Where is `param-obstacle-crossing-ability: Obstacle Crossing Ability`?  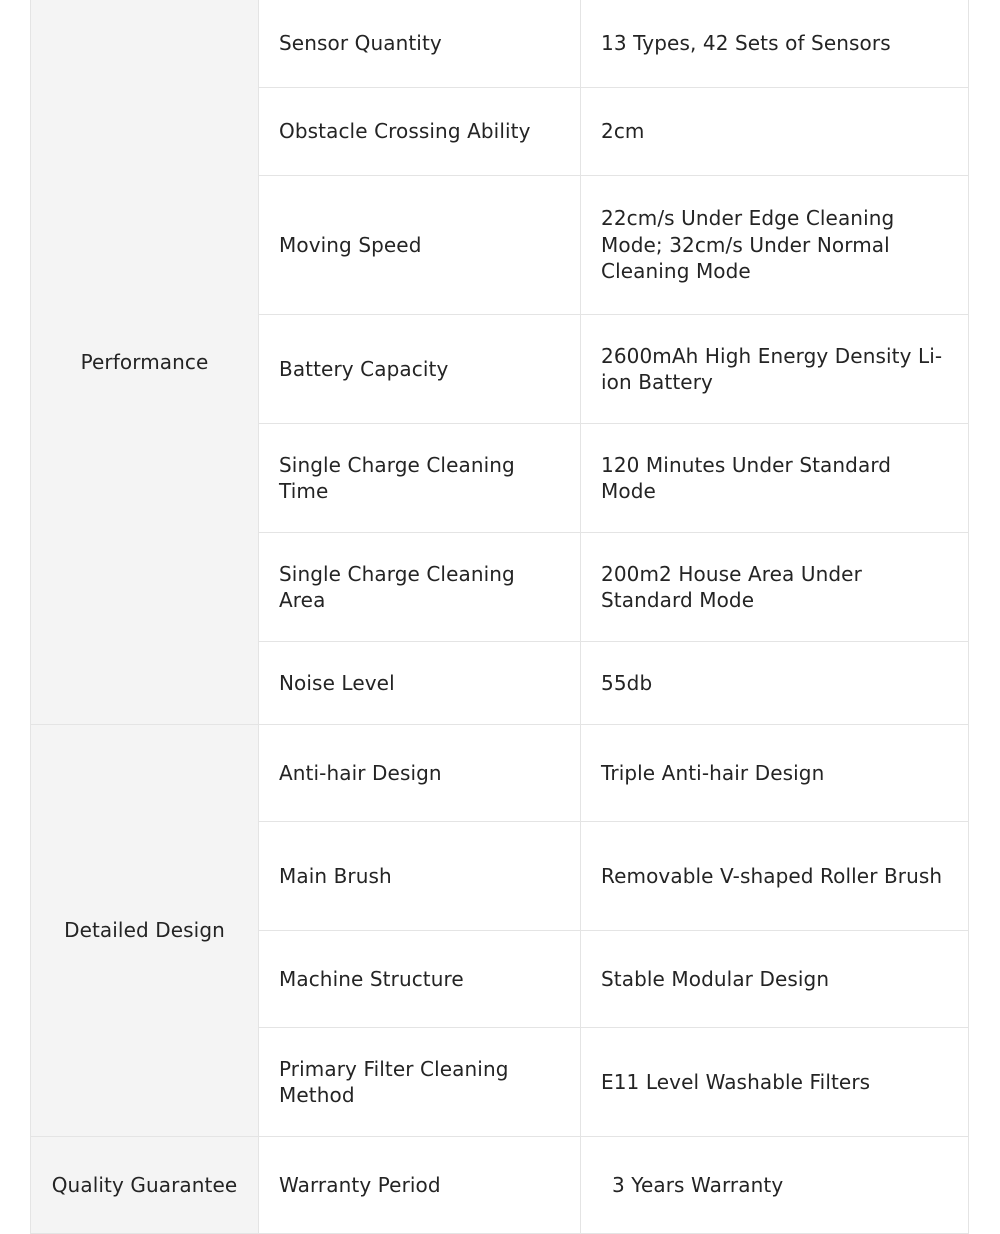
param-obstacle-crossing-ability: Obstacle Crossing Ability is located at coordinates (419, 131).